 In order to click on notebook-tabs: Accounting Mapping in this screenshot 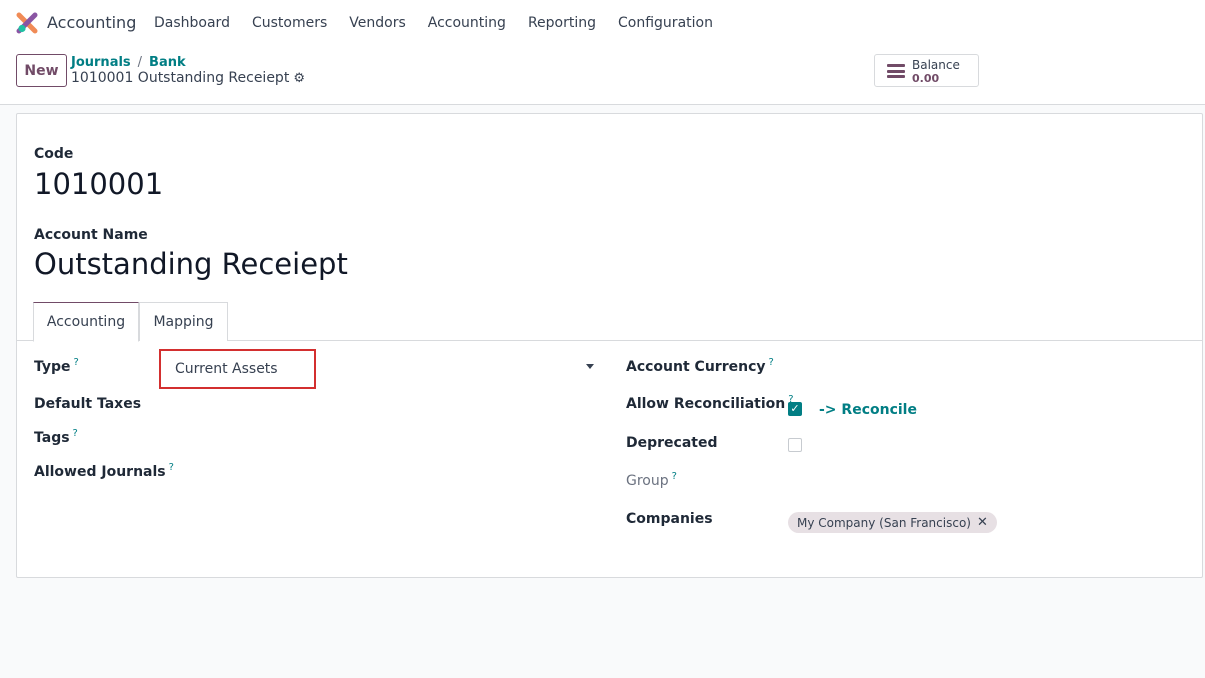, I will do `click(609, 322)`.